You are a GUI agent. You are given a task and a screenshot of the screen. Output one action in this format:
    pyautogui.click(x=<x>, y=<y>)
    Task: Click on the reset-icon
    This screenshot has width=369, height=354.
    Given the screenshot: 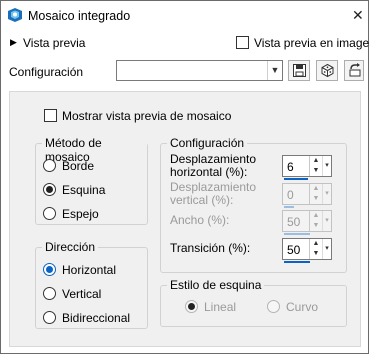 What is the action you would take?
    pyautogui.click(x=355, y=70)
    